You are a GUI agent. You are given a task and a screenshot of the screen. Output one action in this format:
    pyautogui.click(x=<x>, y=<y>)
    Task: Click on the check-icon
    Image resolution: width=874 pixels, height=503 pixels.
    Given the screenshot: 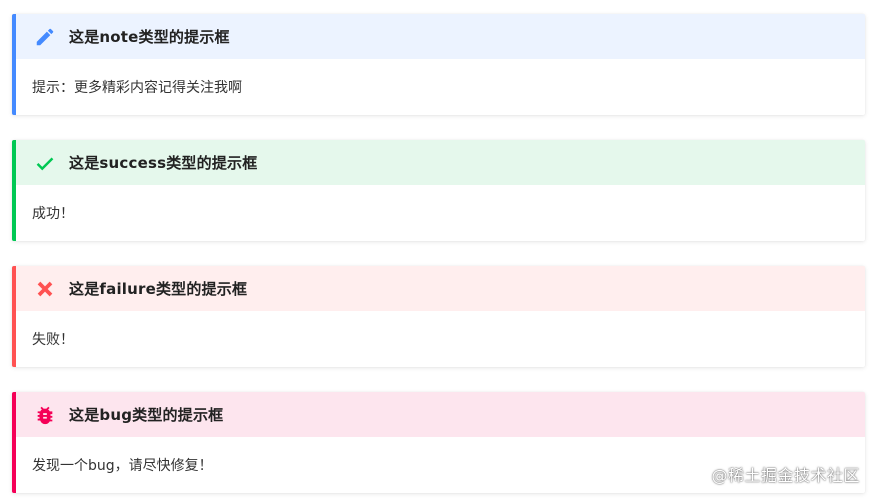 What is the action you would take?
    pyautogui.click(x=45, y=163)
    